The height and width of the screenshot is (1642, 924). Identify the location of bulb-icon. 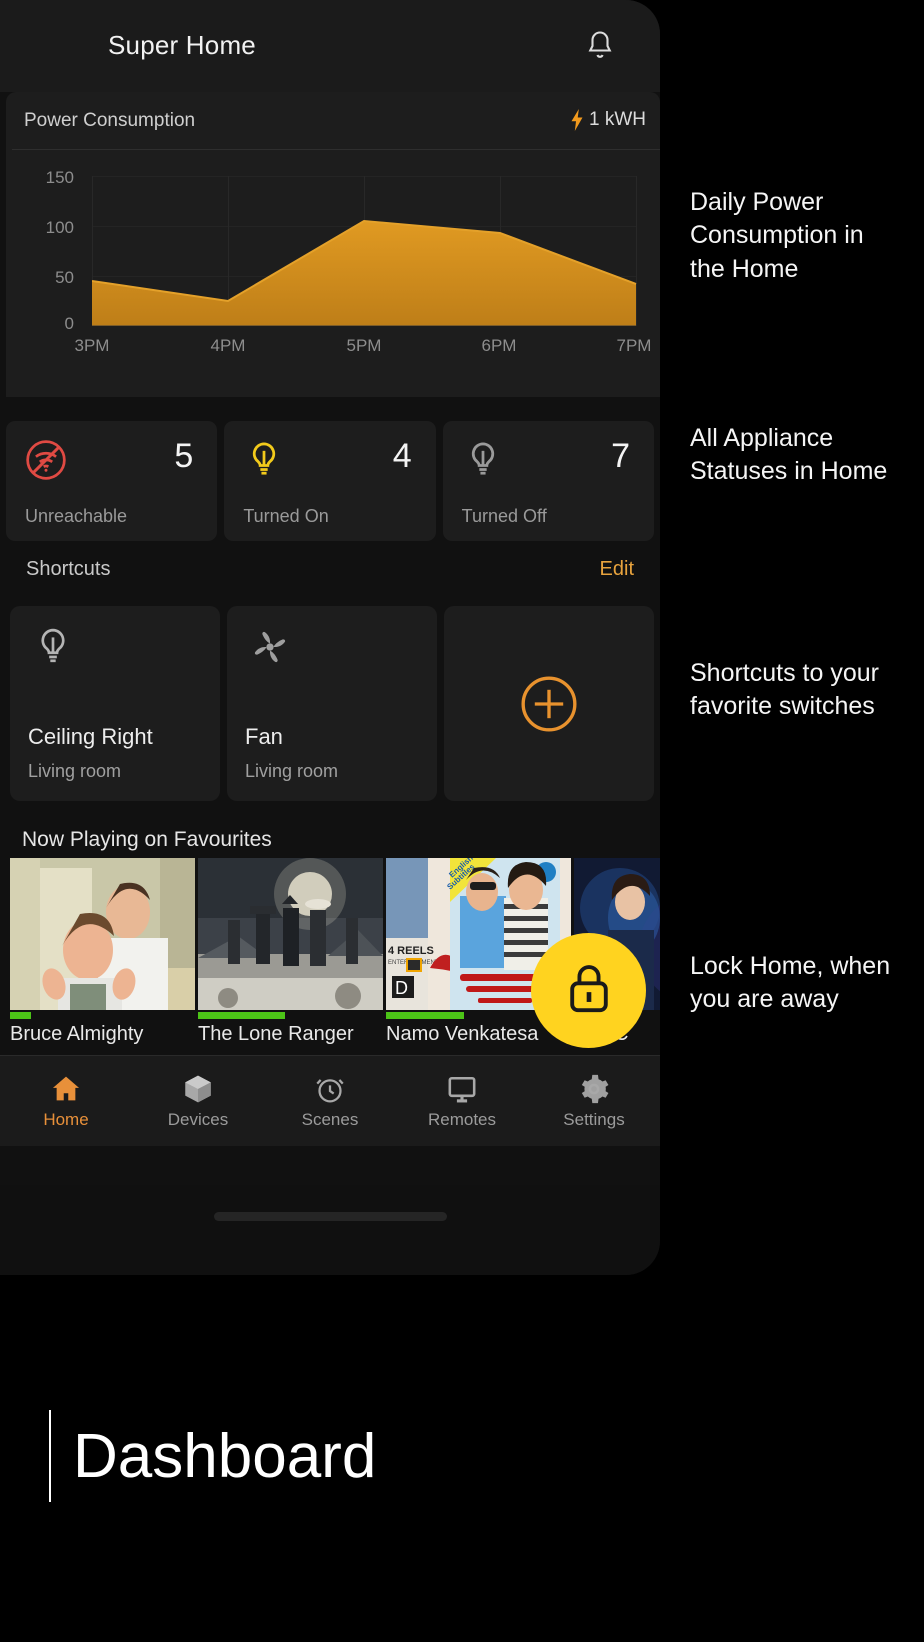
(53, 647).